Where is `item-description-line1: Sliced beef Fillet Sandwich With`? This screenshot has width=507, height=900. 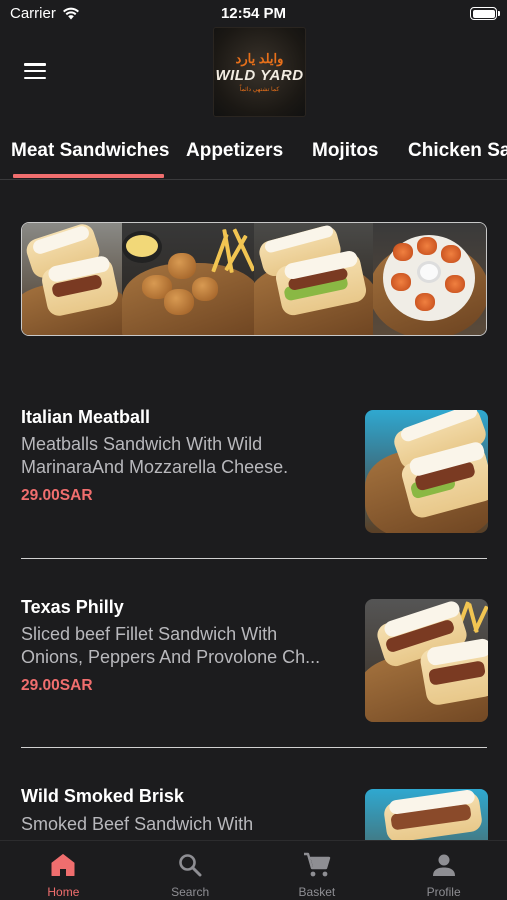
item-description-line1: Sliced beef Fillet Sandwich With is located at coordinates (149, 634).